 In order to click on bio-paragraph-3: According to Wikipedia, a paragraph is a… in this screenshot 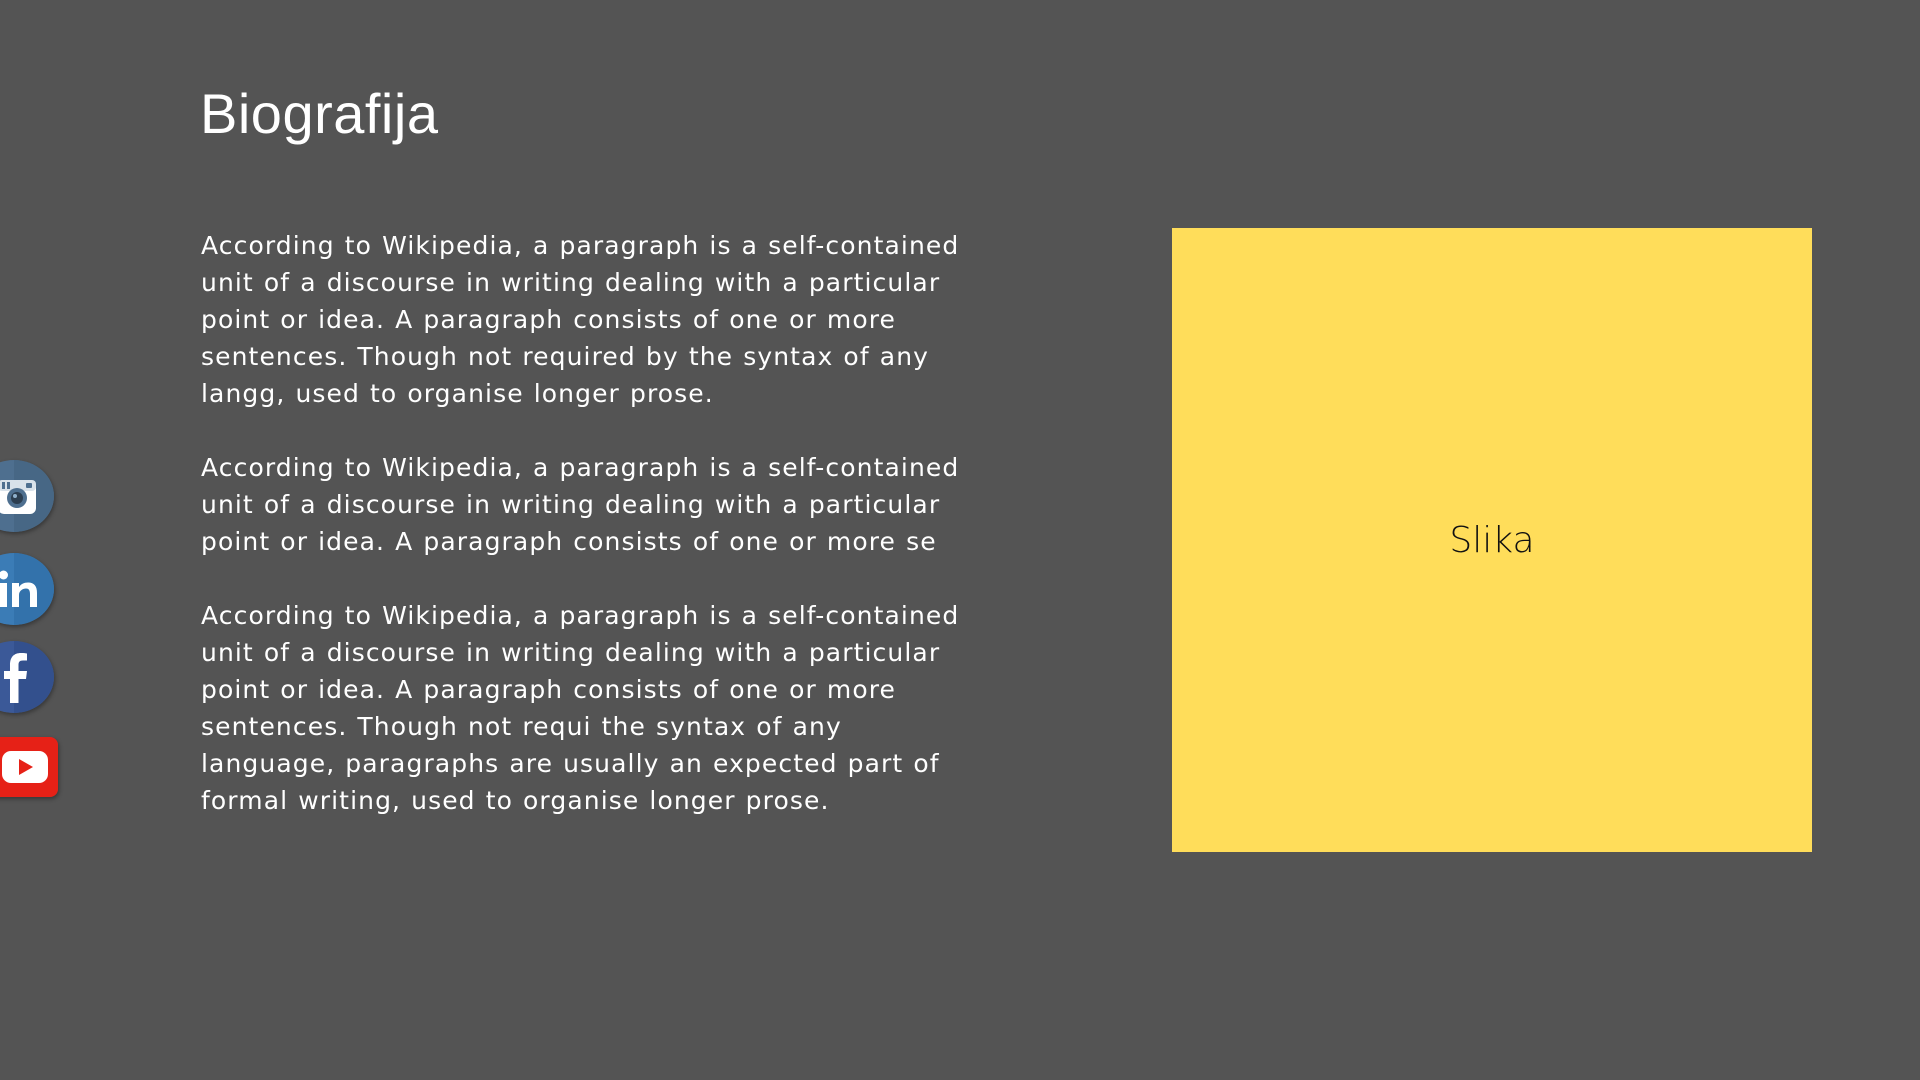, I will do `click(580, 708)`.